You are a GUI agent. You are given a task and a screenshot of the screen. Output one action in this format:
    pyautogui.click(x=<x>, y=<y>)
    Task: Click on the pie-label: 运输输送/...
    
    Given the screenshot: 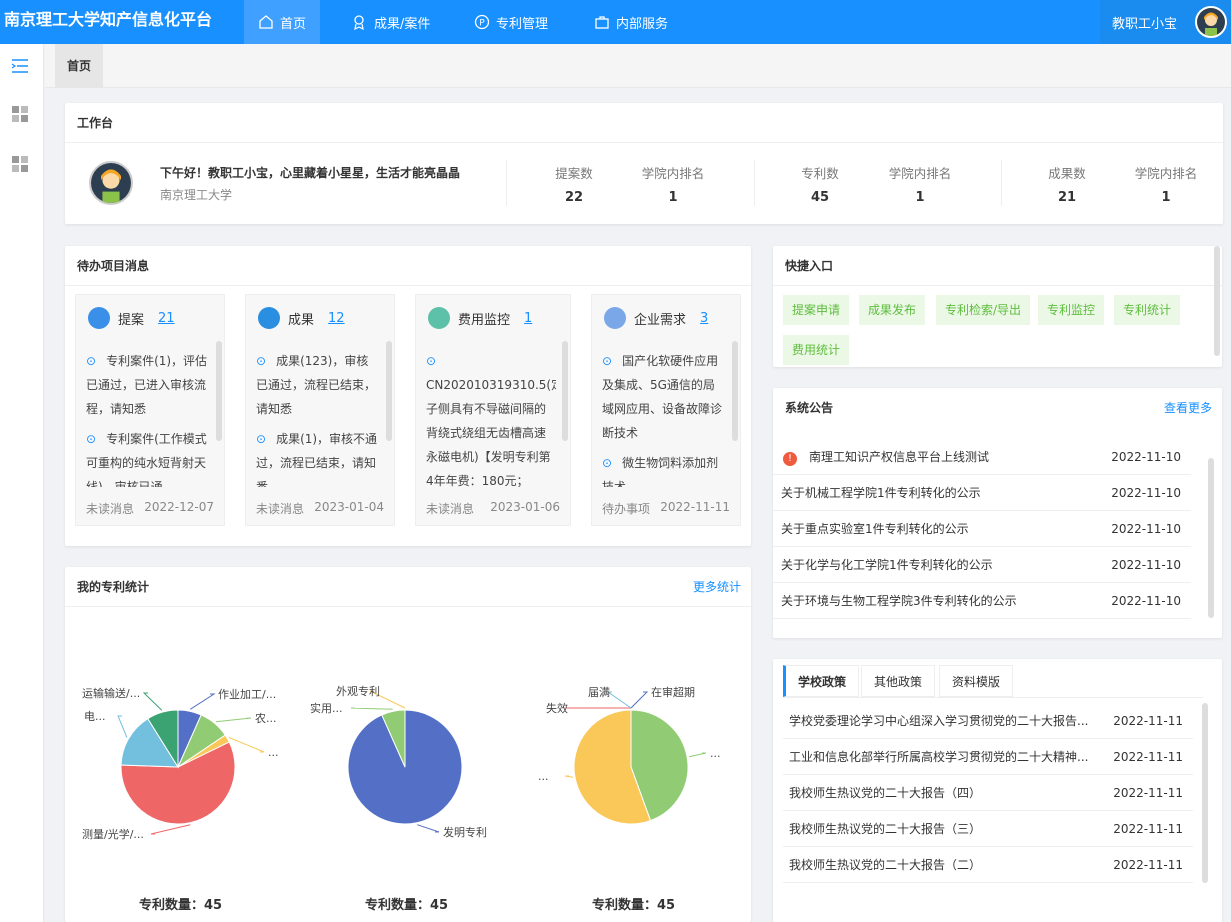 What is the action you would take?
    pyautogui.click(x=111, y=693)
    